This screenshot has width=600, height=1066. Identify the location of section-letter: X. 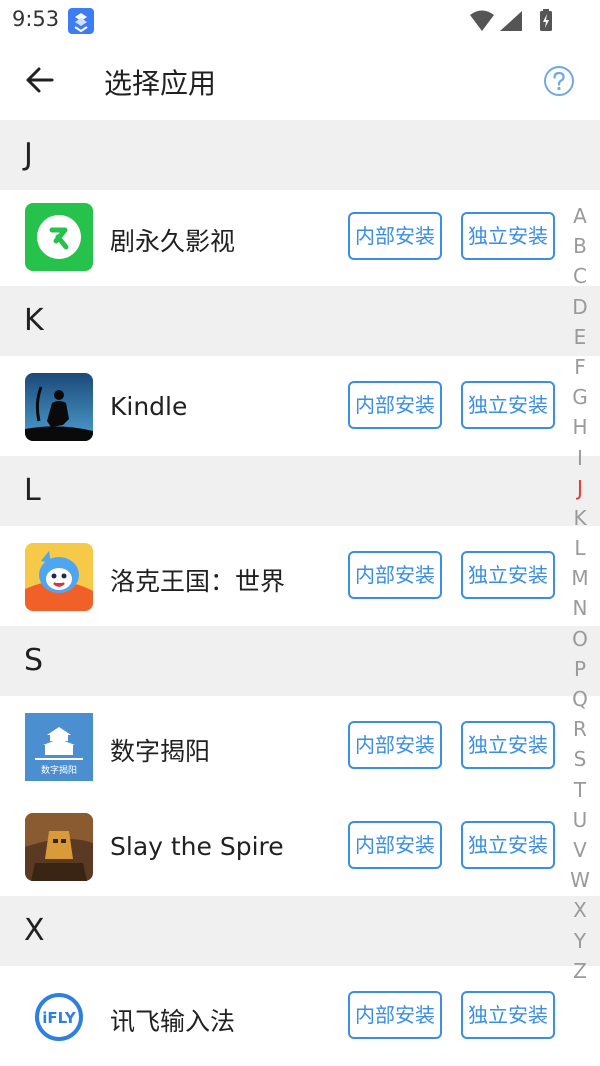
(34, 930).